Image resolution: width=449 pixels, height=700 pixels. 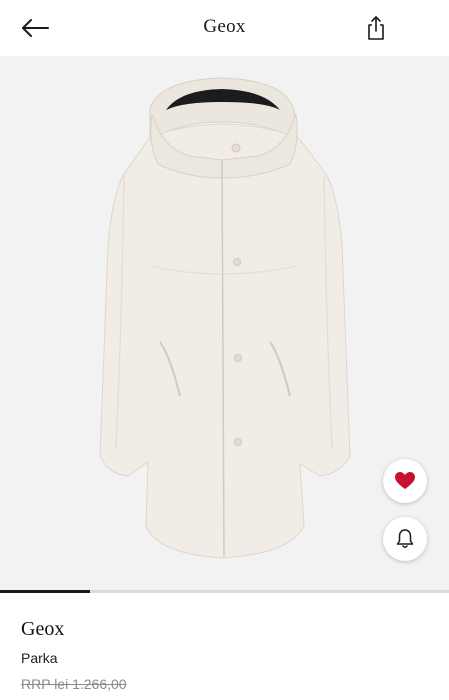 What do you see at coordinates (224, 28) in the screenshot?
I see `top-navigation-bar: Geox` at bounding box center [224, 28].